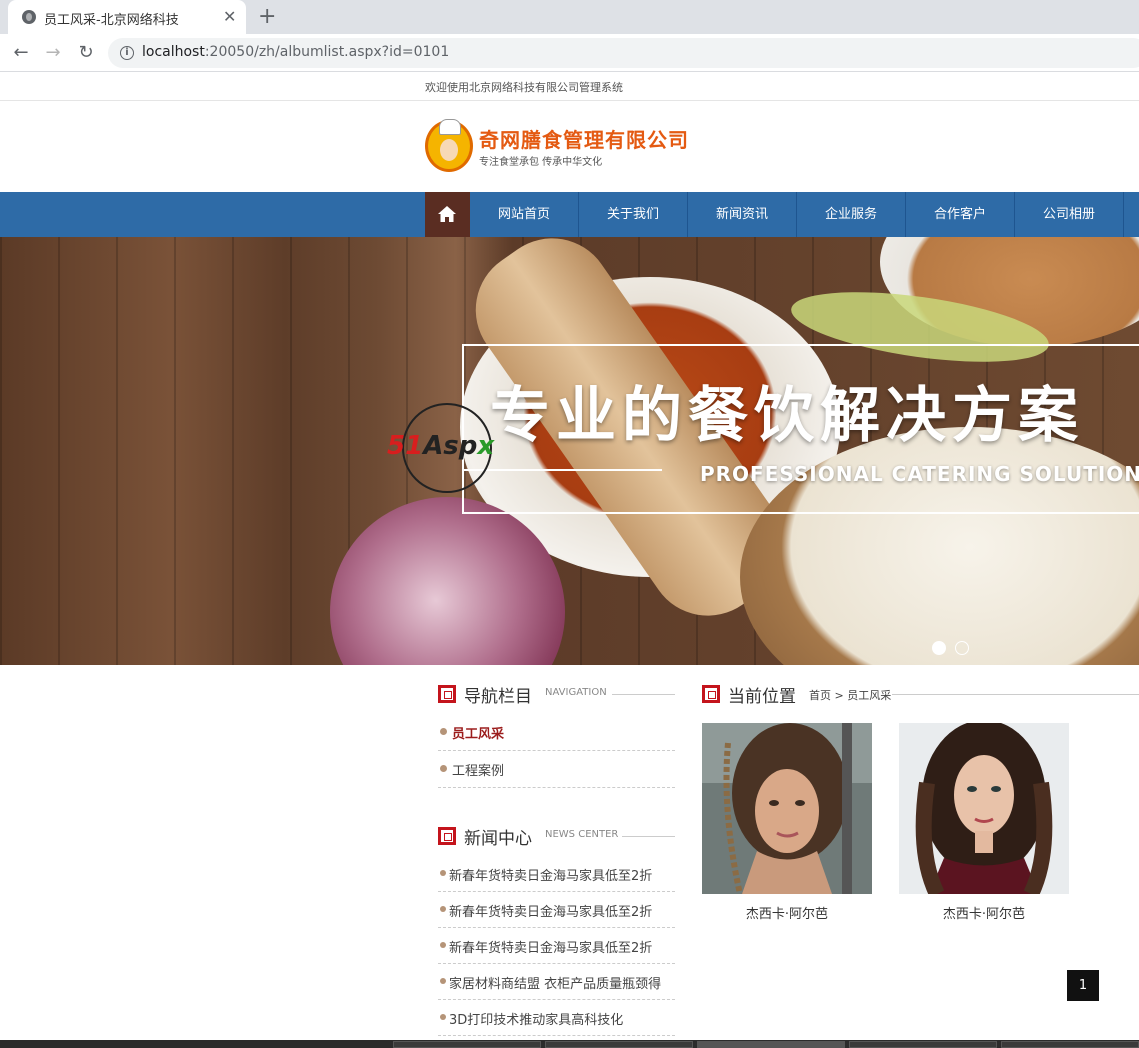 This screenshot has width=1139, height=1048. Describe the element at coordinates (584, 140) in the screenshot. I see `logo-title: 奇网膳食管理有限公司` at that location.